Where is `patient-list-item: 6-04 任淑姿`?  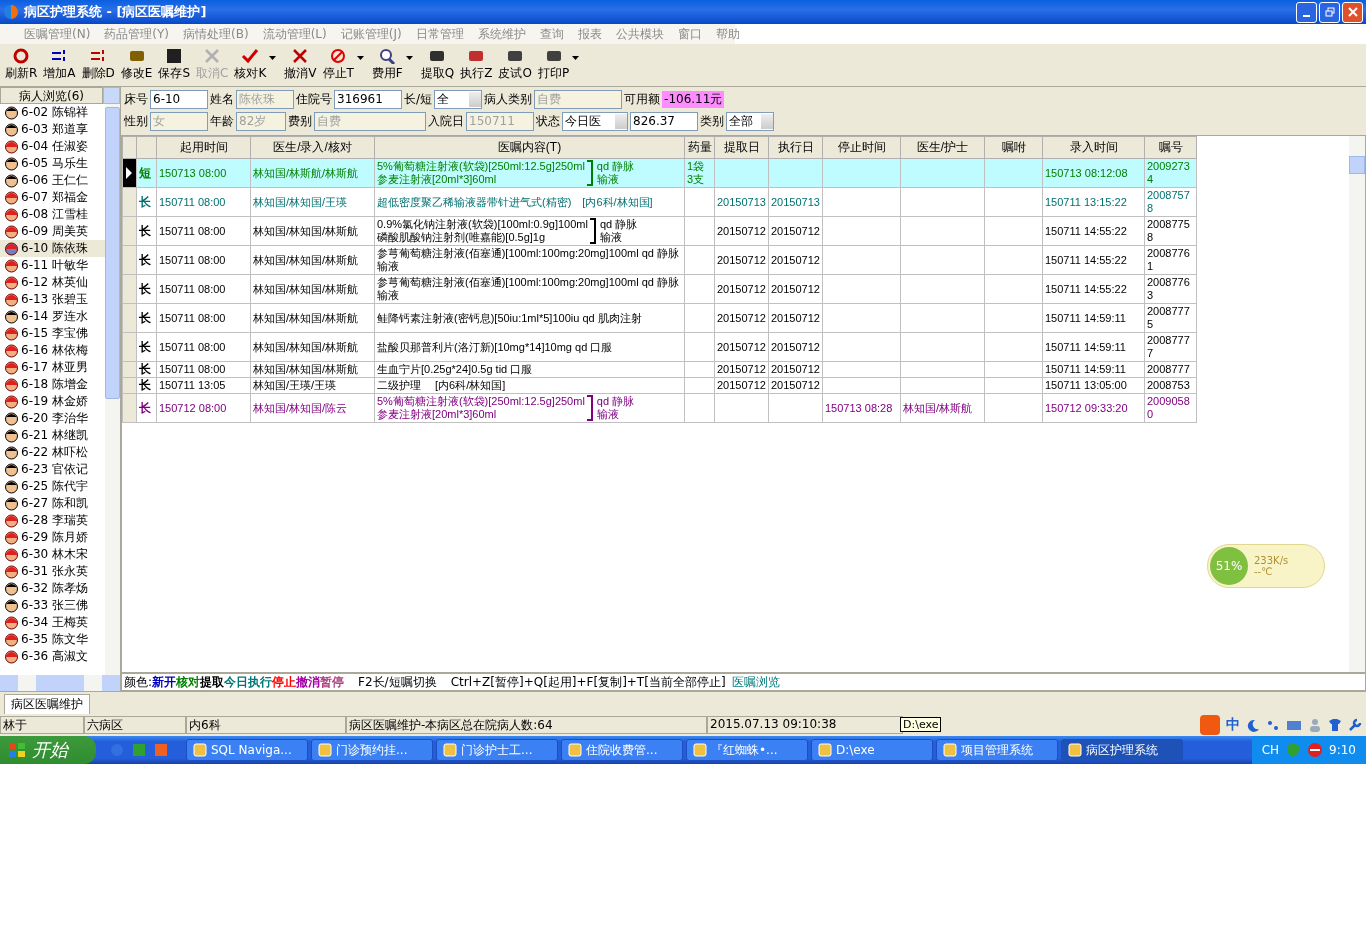 patient-list-item: 6-04 任淑姿 is located at coordinates (52, 146).